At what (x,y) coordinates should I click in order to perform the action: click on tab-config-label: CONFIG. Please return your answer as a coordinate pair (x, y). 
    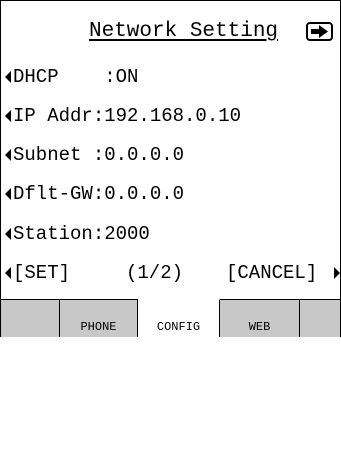
    Looking at the image, I should click on (178, 327).